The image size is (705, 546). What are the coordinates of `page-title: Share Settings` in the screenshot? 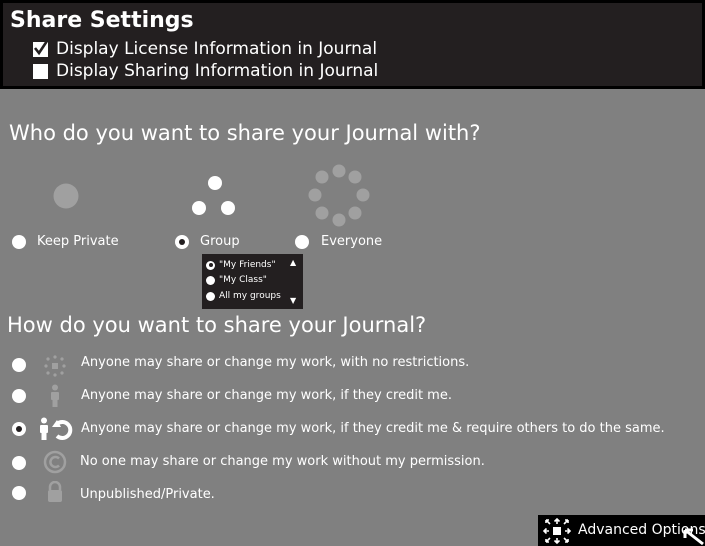 It's located at (102, 20).